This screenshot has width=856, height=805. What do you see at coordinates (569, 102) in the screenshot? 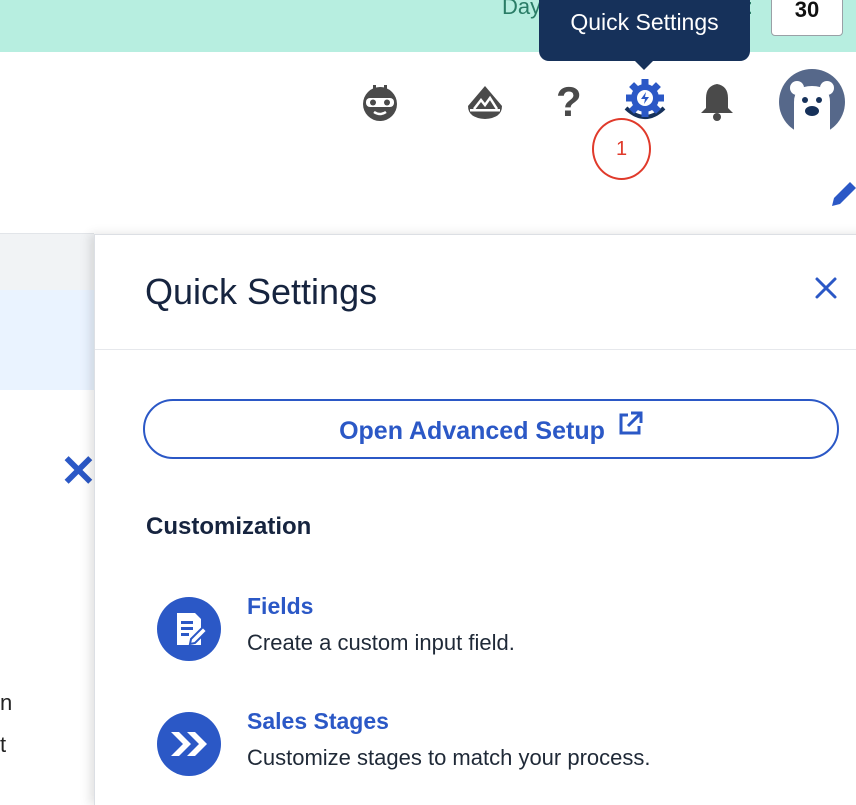
I see `help-icon: ?` at bounding box center [569, 102].